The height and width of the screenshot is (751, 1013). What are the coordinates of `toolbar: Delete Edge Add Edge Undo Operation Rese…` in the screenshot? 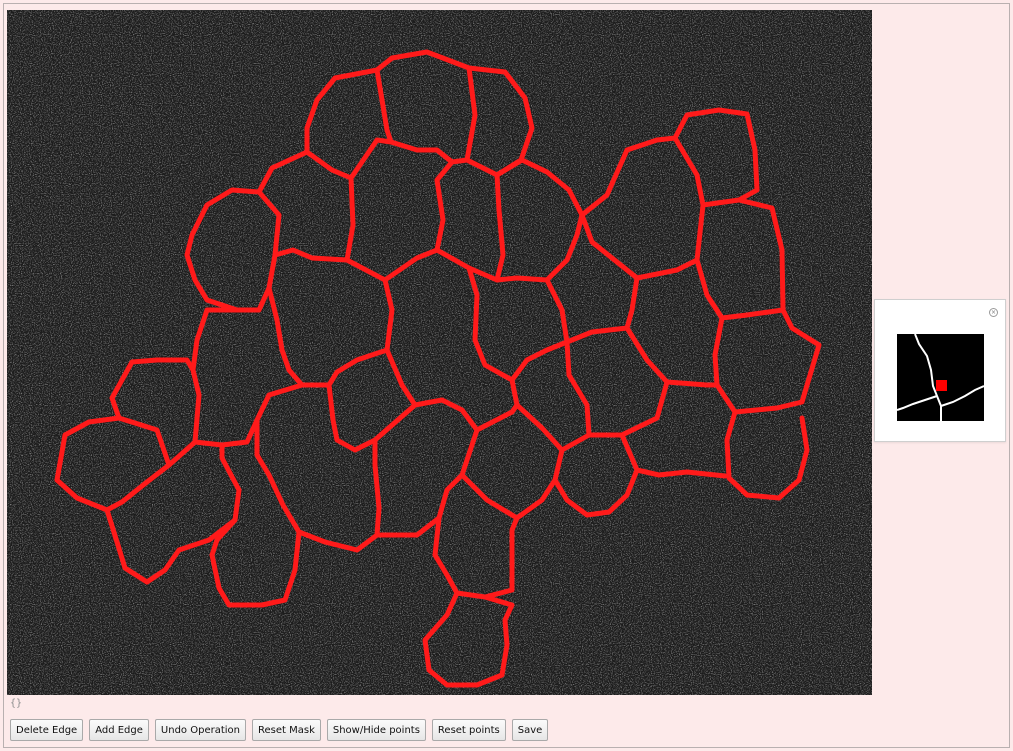 It's located at (279, 730).